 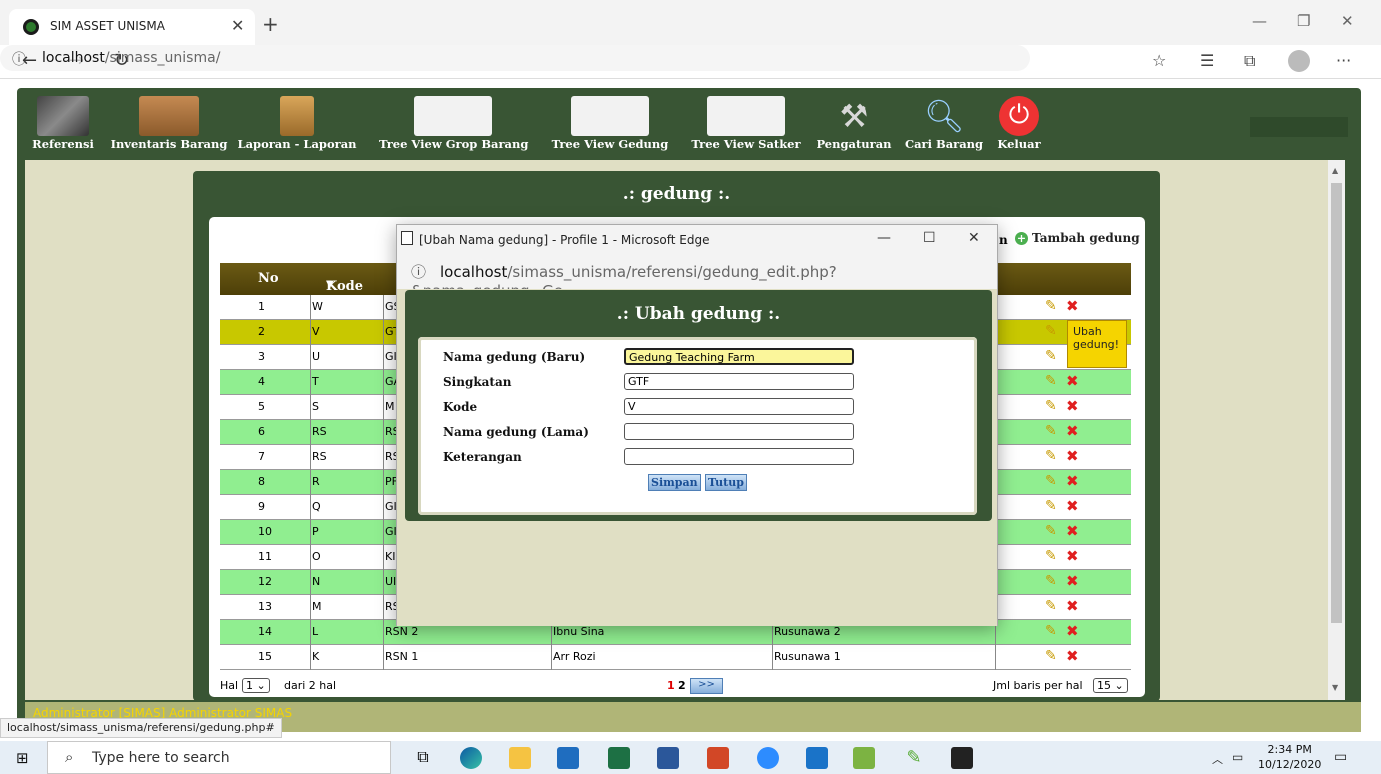 I want to click on nama-gedung-baru-input: Gedung Teaching Farm, so click(x=739, y=356).